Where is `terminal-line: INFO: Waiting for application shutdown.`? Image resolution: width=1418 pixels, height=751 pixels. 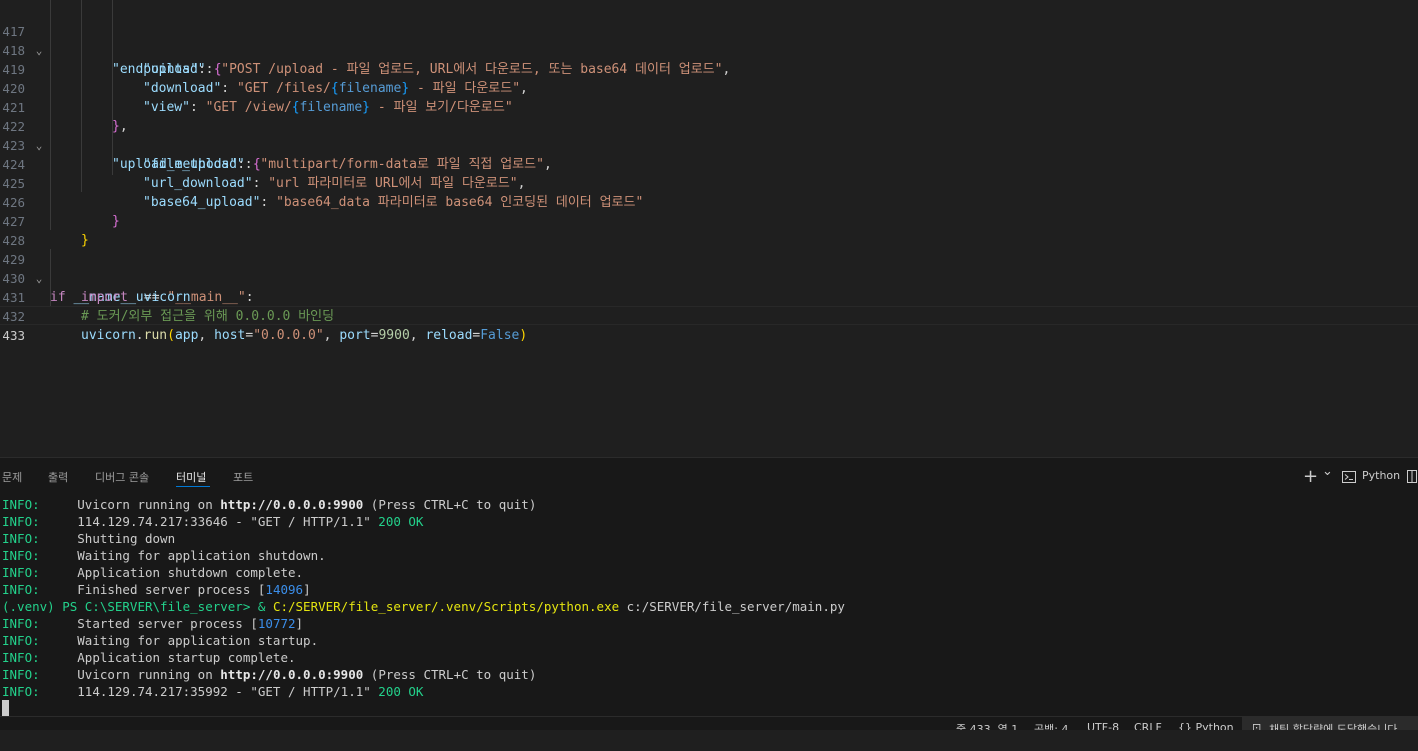 terminal-line: INFO: Waiting for application shutdown. is located at coordinates (164, 555).